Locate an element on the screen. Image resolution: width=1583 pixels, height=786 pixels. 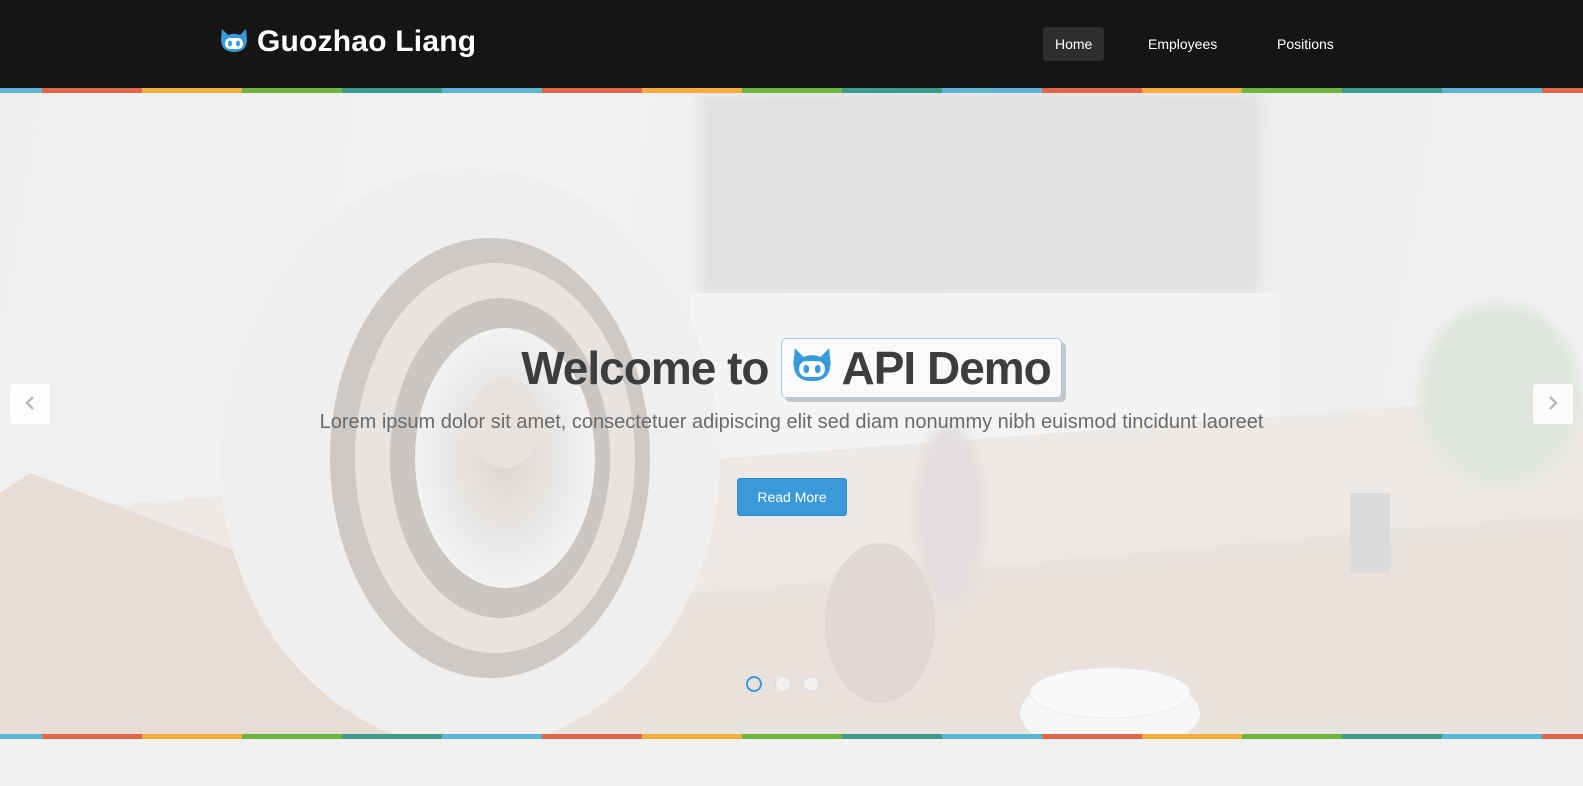
carousel-prev-button is located at coordinates (30, 404).